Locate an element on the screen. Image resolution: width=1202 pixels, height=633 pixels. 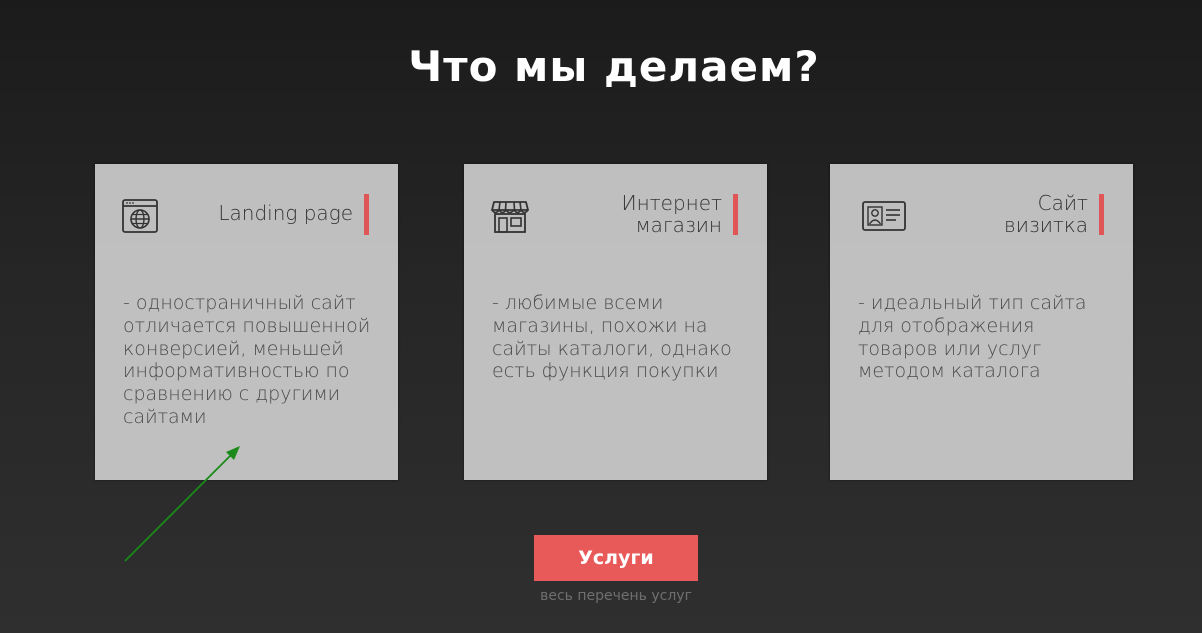
services-subtitle: весь перечень услуг is located at coordinates (616, 596).